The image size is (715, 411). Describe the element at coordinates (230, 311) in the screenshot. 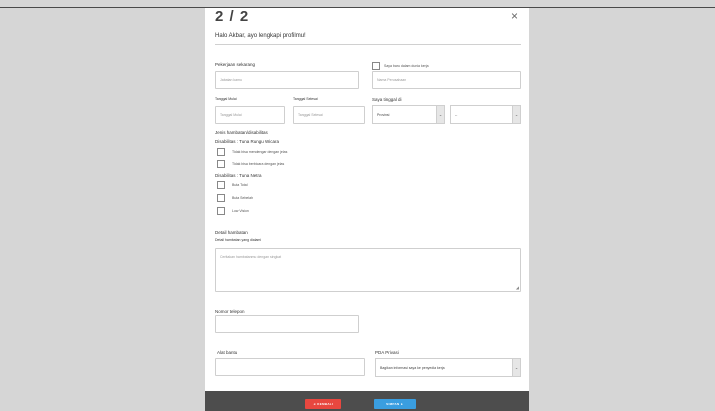

I see `phone-label: Nomor telepon` at that location.